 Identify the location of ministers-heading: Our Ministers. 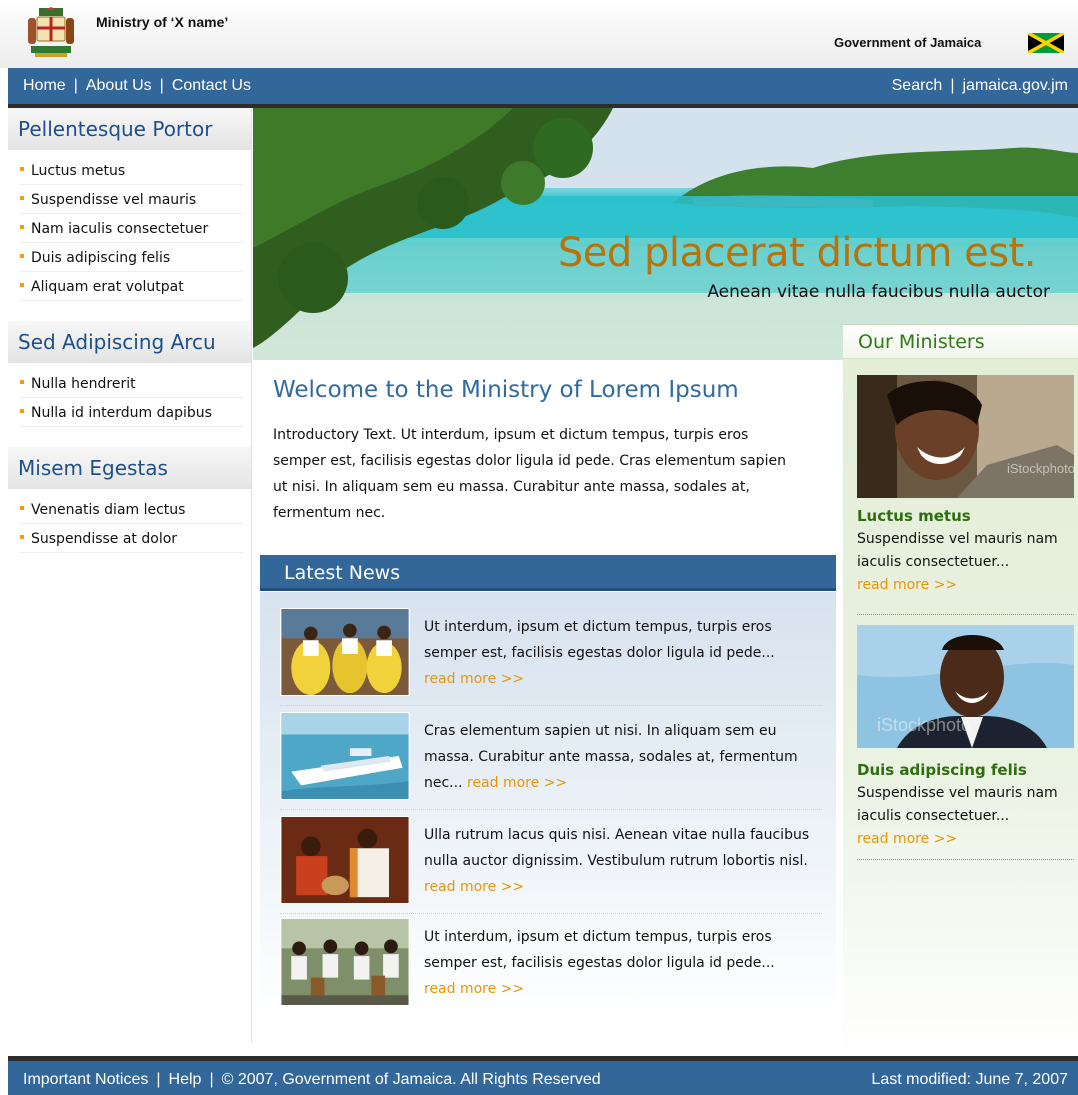
(960, 342).